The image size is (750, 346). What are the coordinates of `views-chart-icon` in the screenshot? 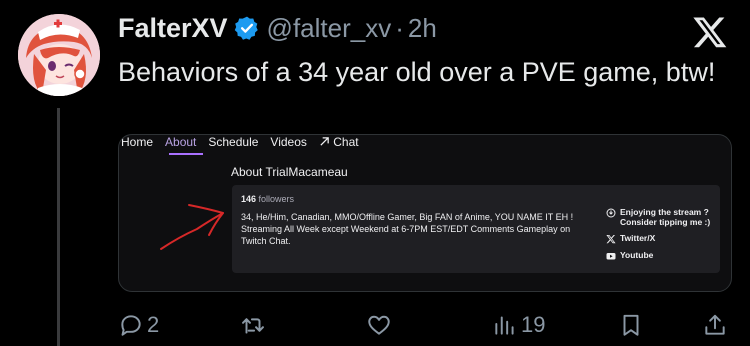 It's located at (504, 325).